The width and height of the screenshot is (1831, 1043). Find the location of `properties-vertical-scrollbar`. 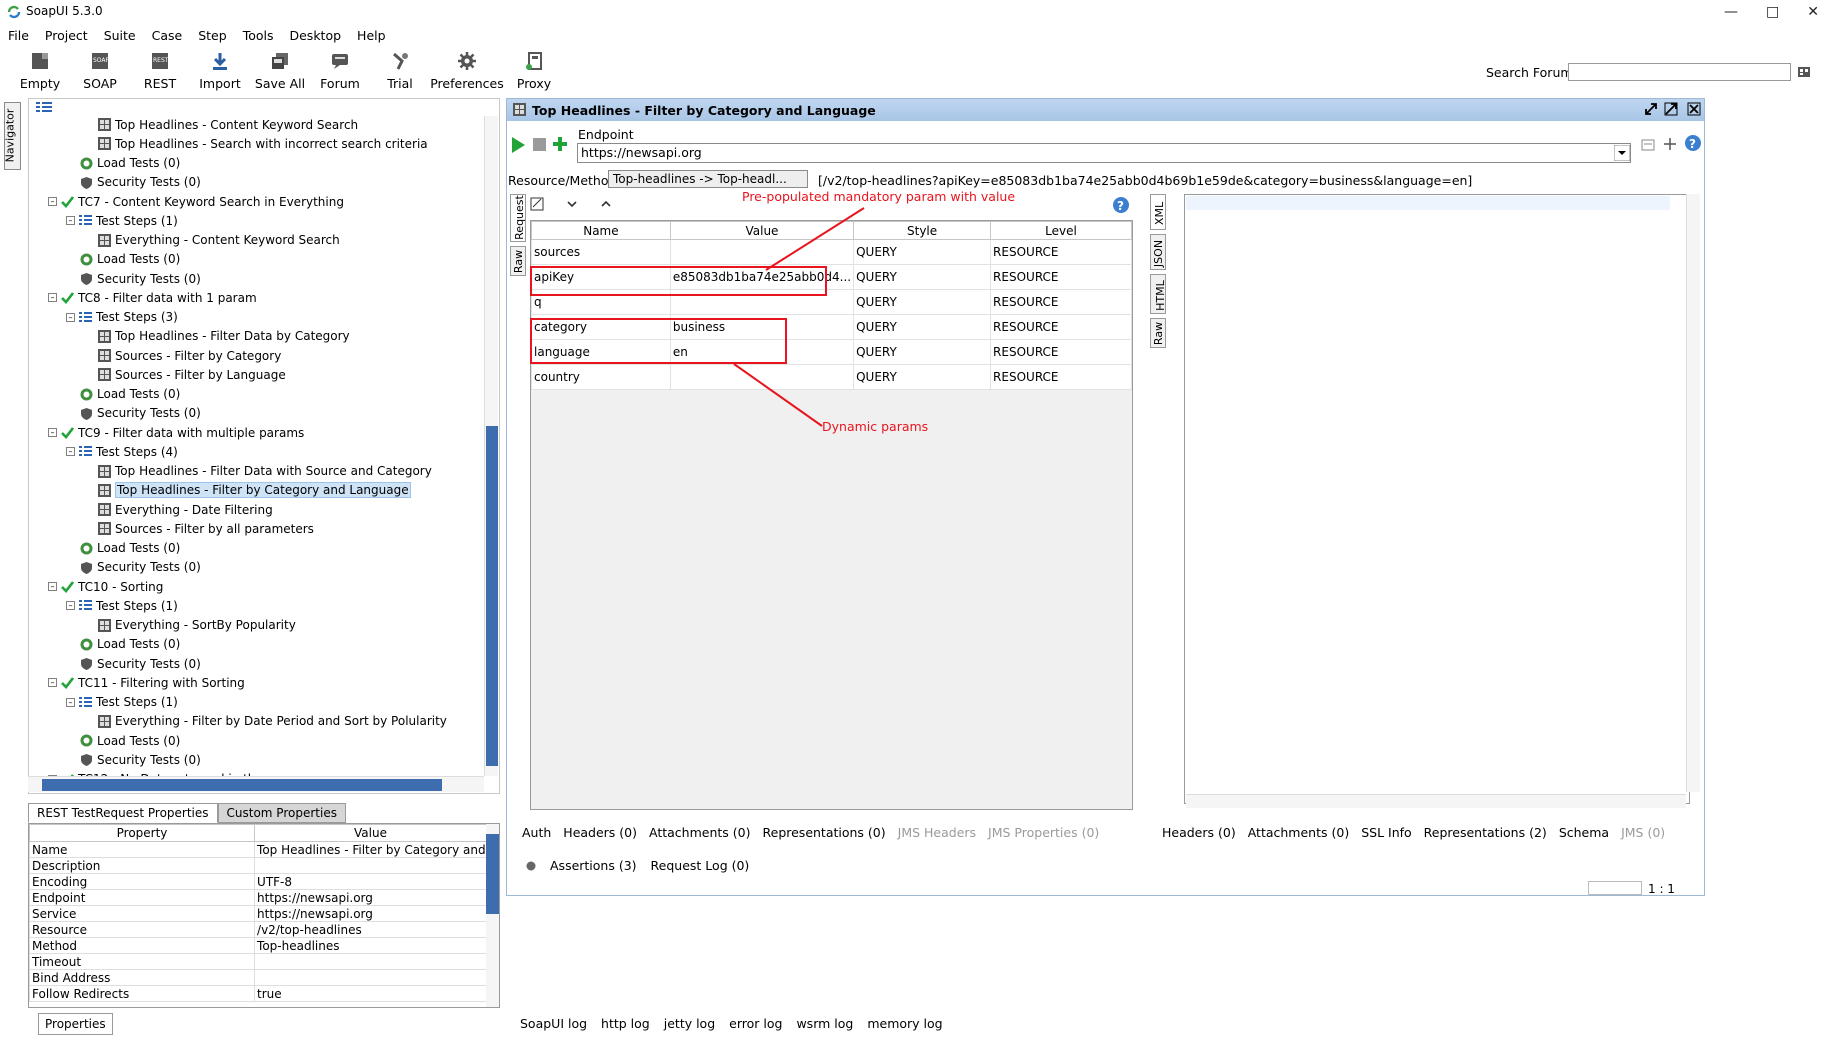

properties-vertical-scrollbar is located at coordinates (492, 915).